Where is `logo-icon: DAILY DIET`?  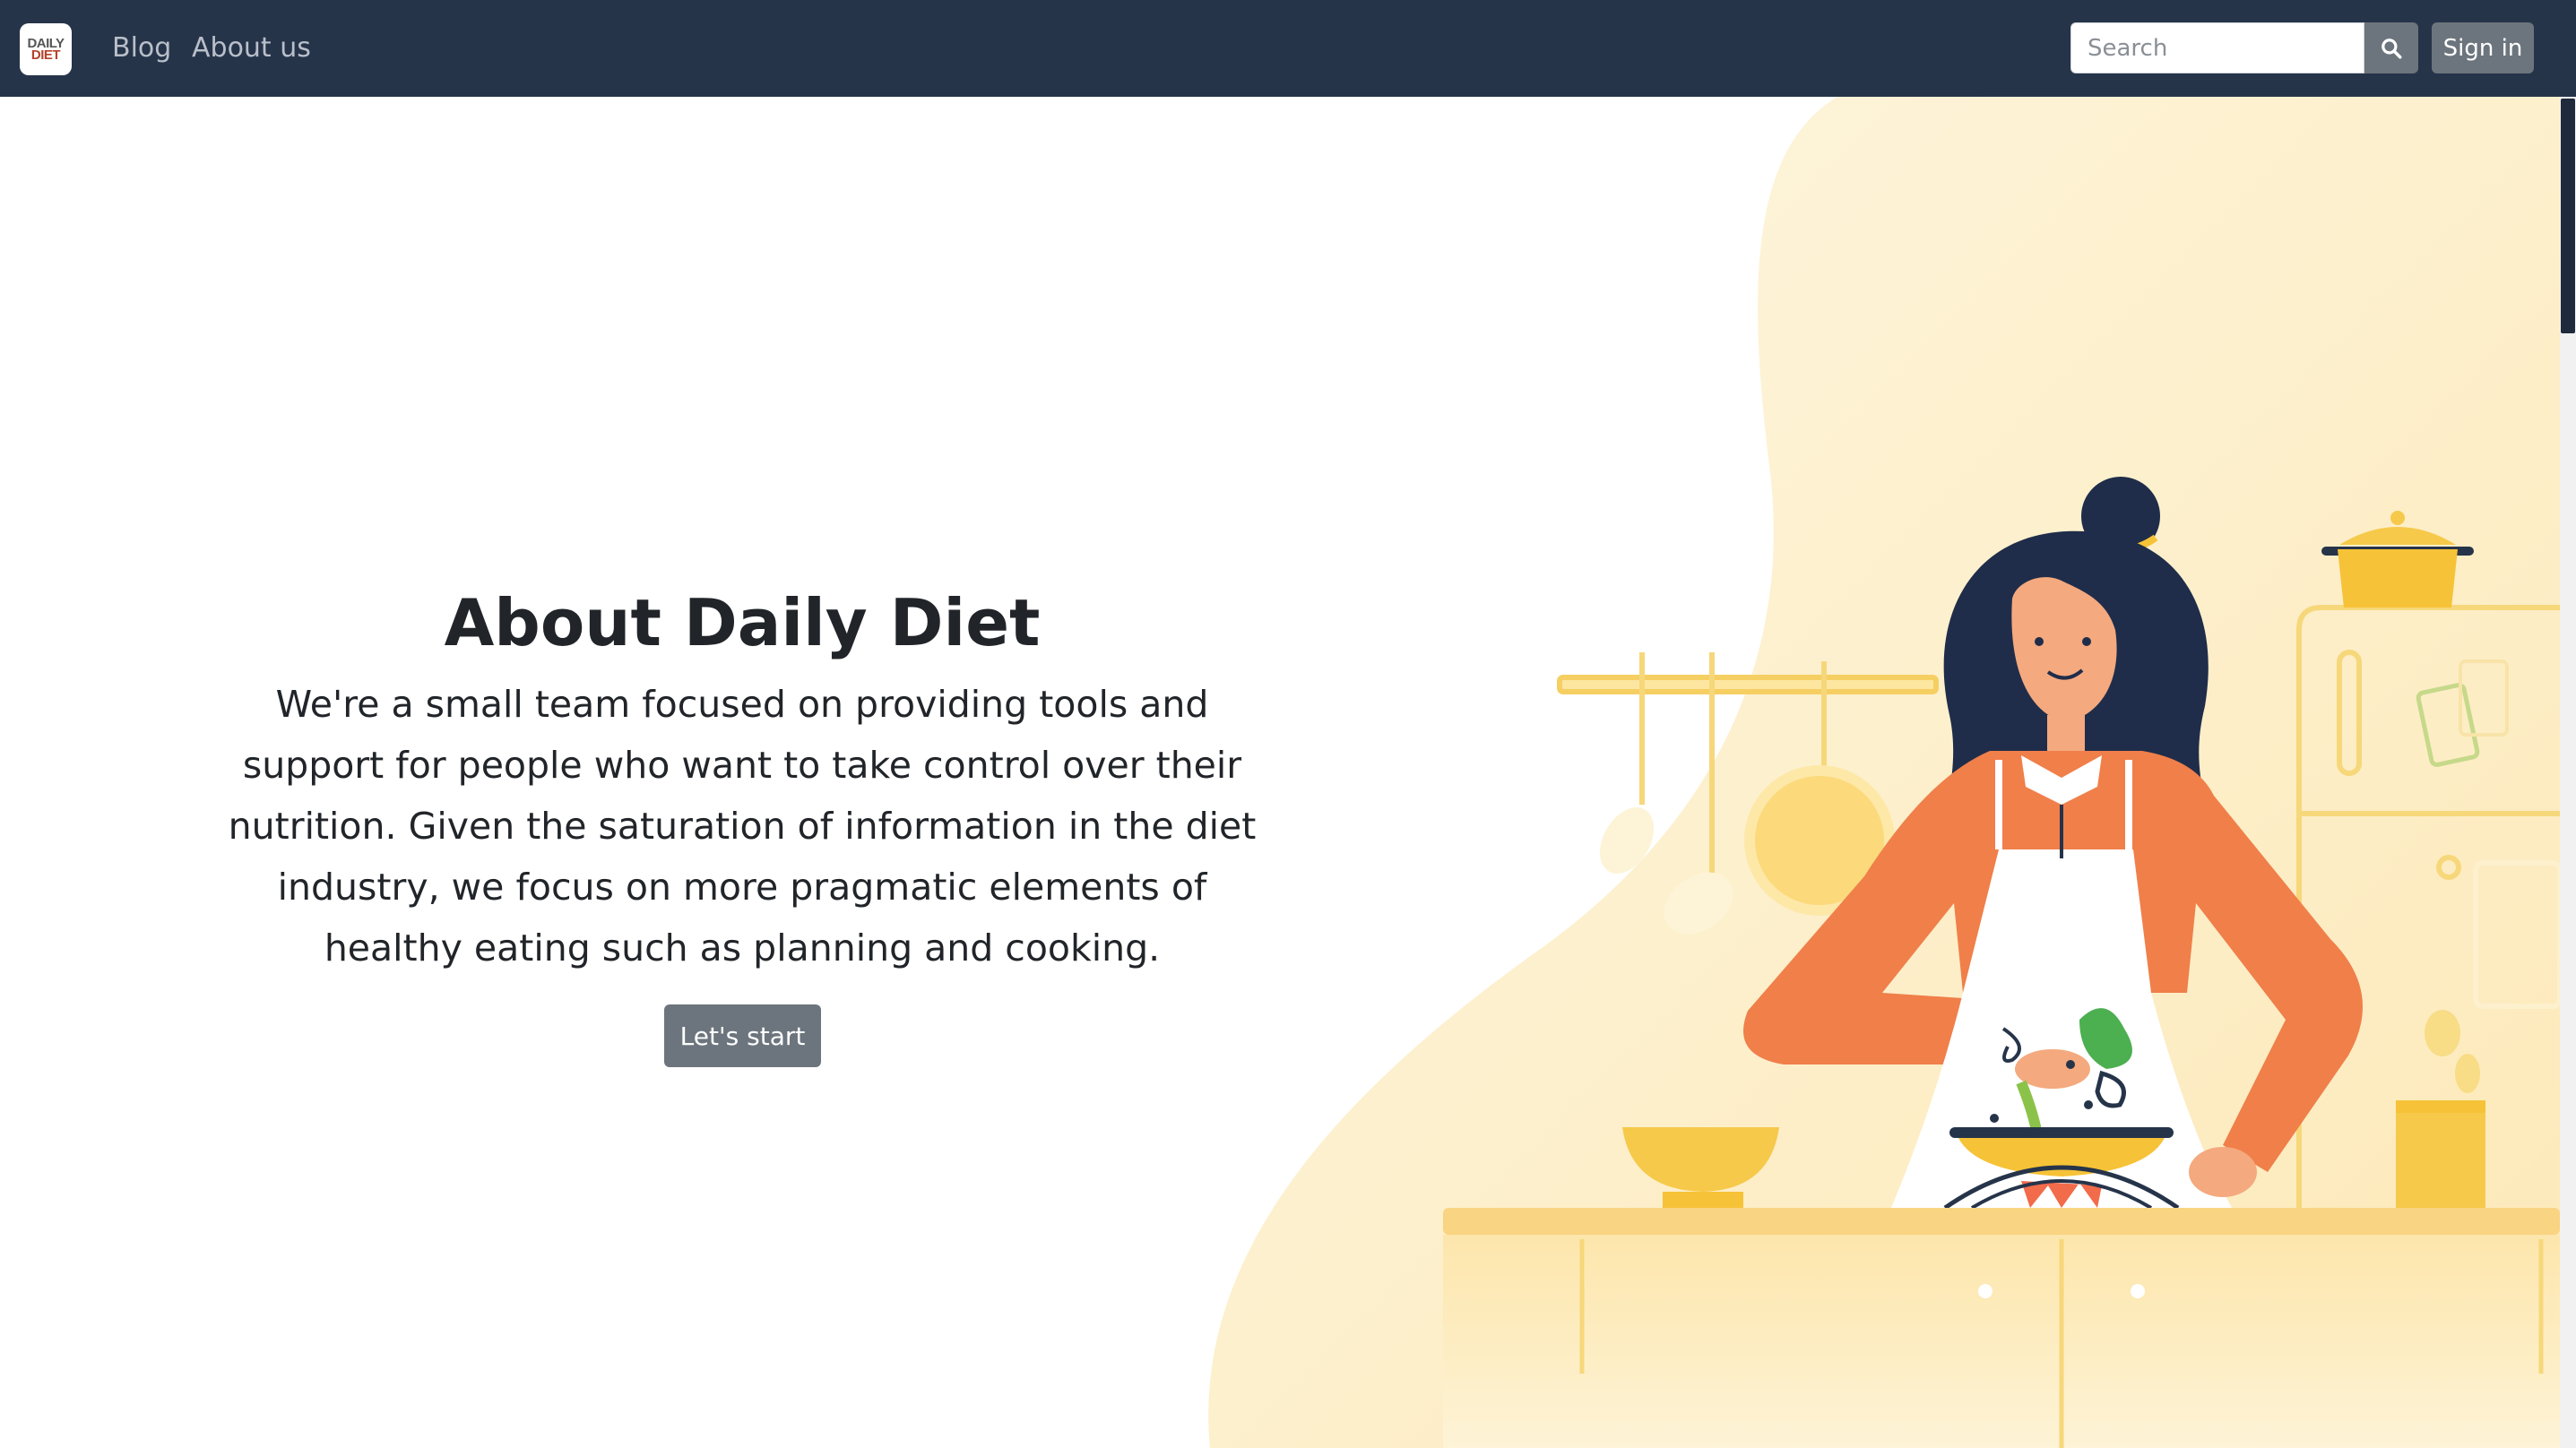 logo-icon: DAILY DIET is located at coordinates (46, 49).